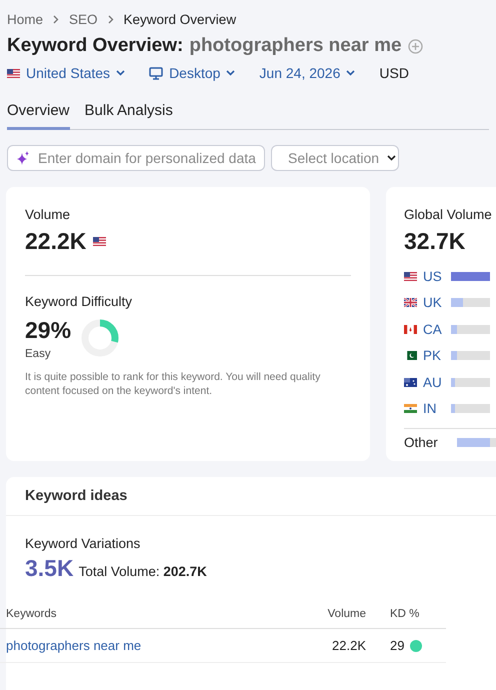  What do you see at coordinates (421, 442) in the screenshot?
I see `other-label: Other` at bounding box center [421, 442].